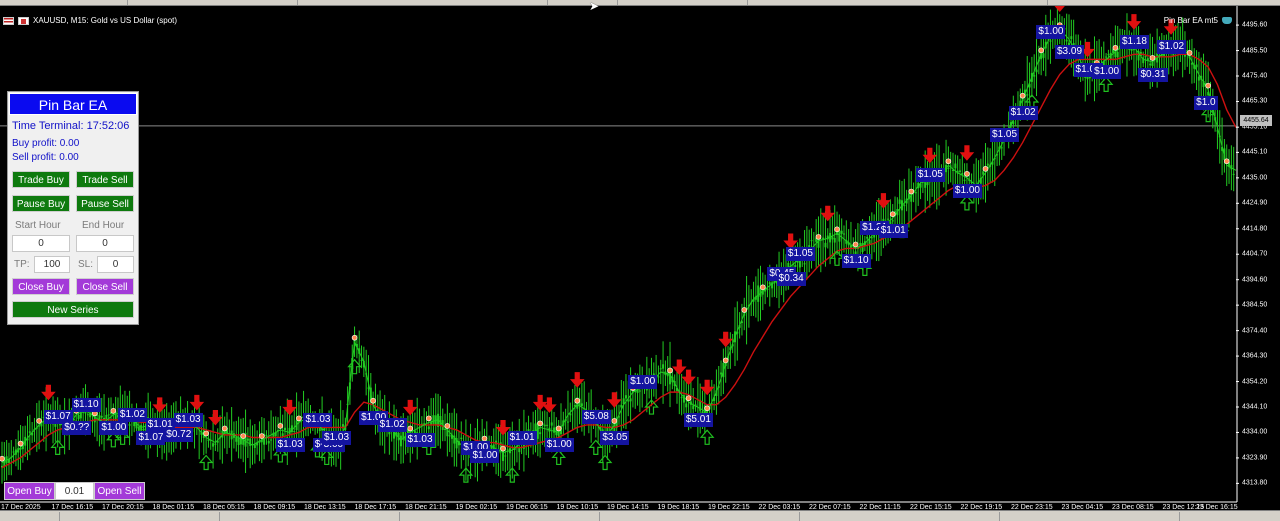 This screenshot has width=1280, height=521. I want to click on price-tick-label: 4313.80, so click(1255, 483).